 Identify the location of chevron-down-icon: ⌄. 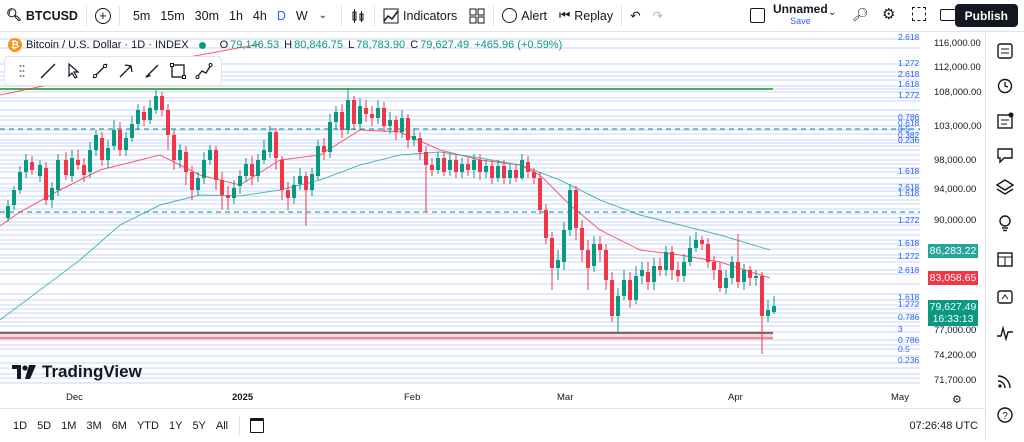
(323, 15).